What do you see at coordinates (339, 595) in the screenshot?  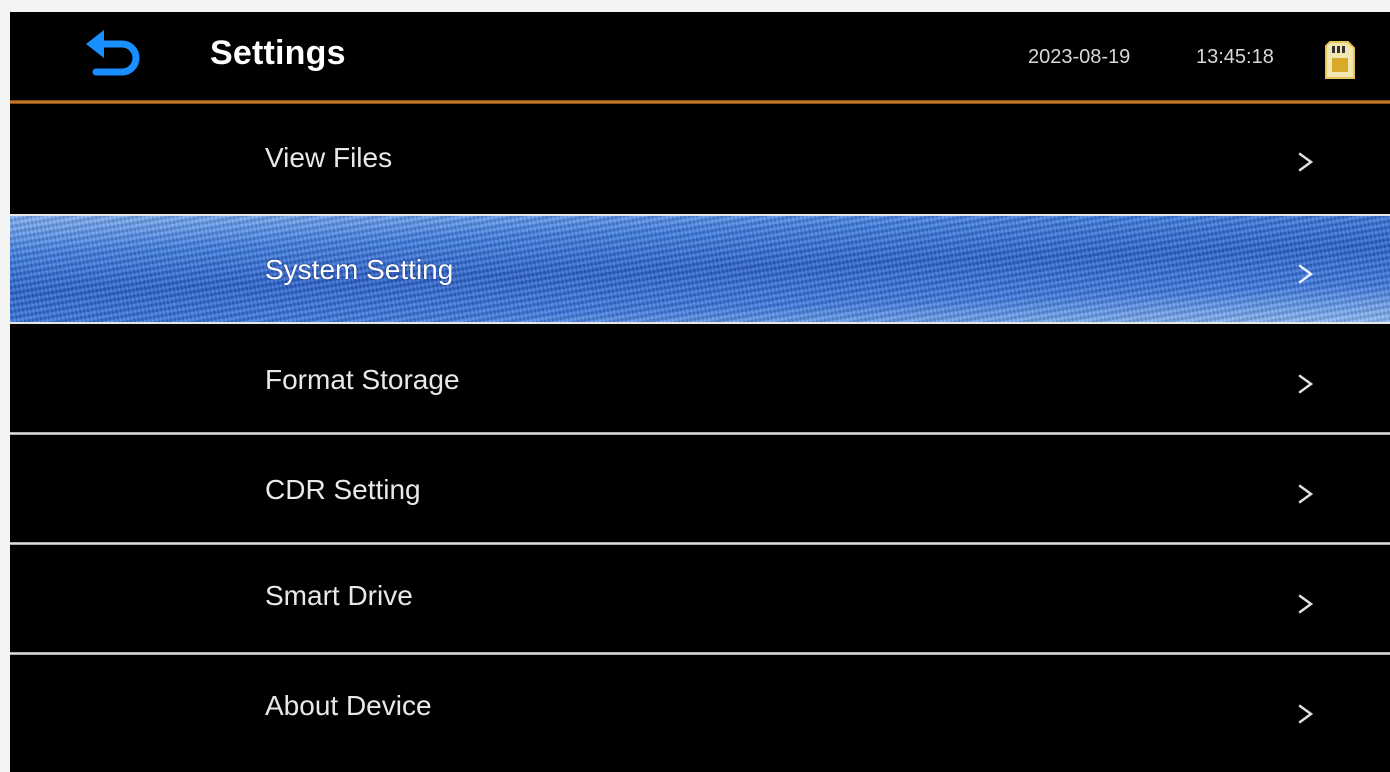 I see `menu-item-label: Smart Drive` at bounding box center [339, 595].